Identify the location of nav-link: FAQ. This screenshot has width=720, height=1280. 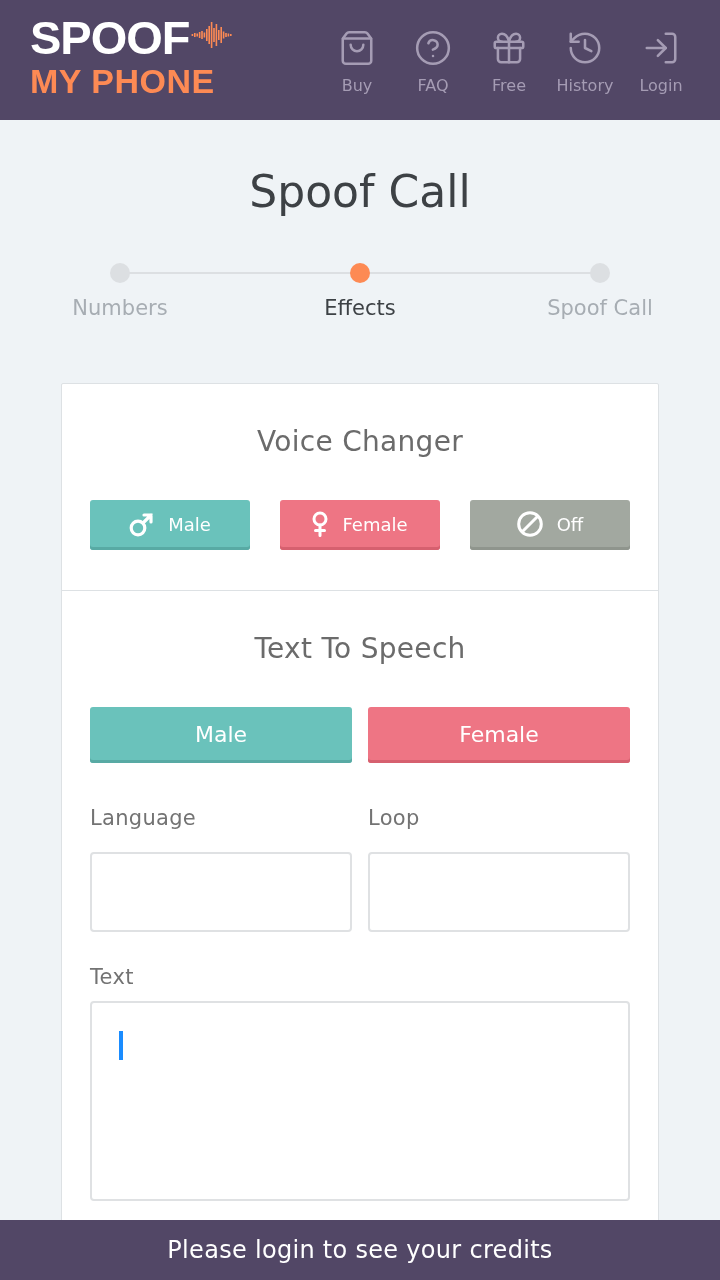
(433, 60).